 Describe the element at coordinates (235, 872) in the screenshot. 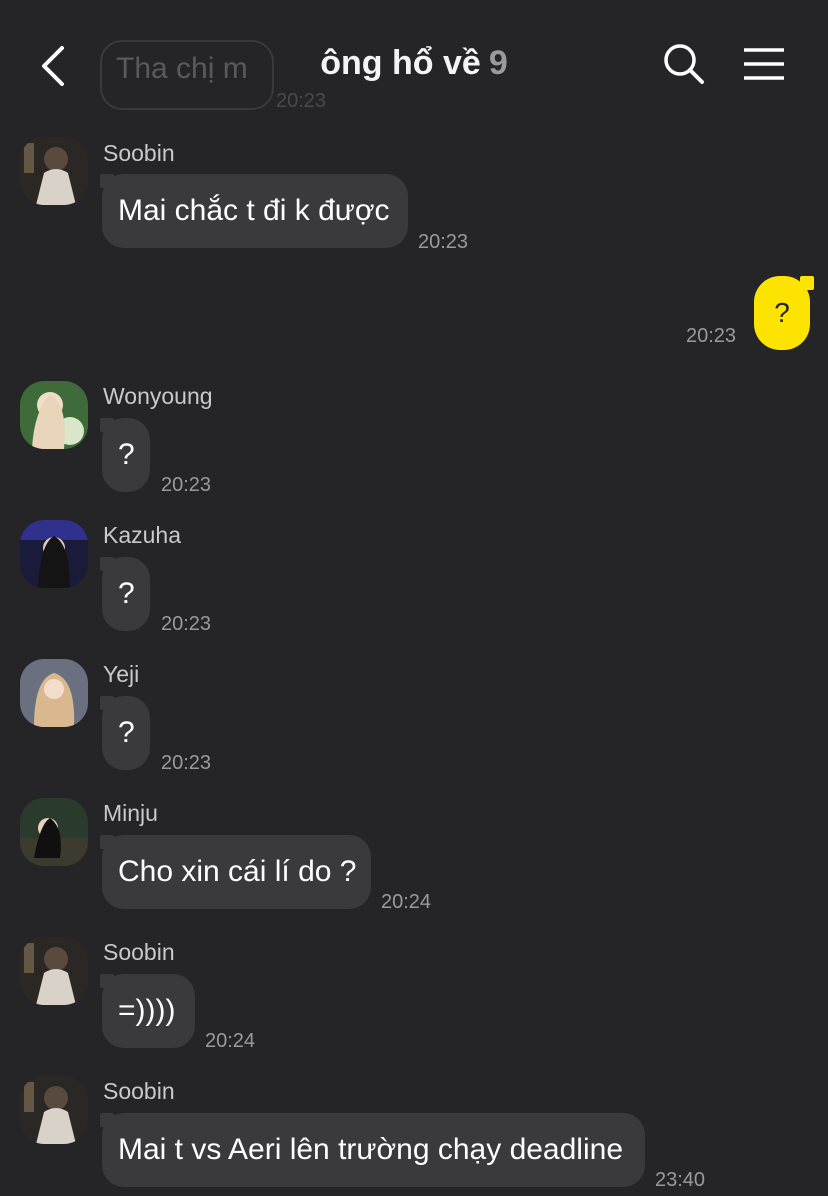

I see `message-bubble: Cho xin cái lí do ?` at that location.